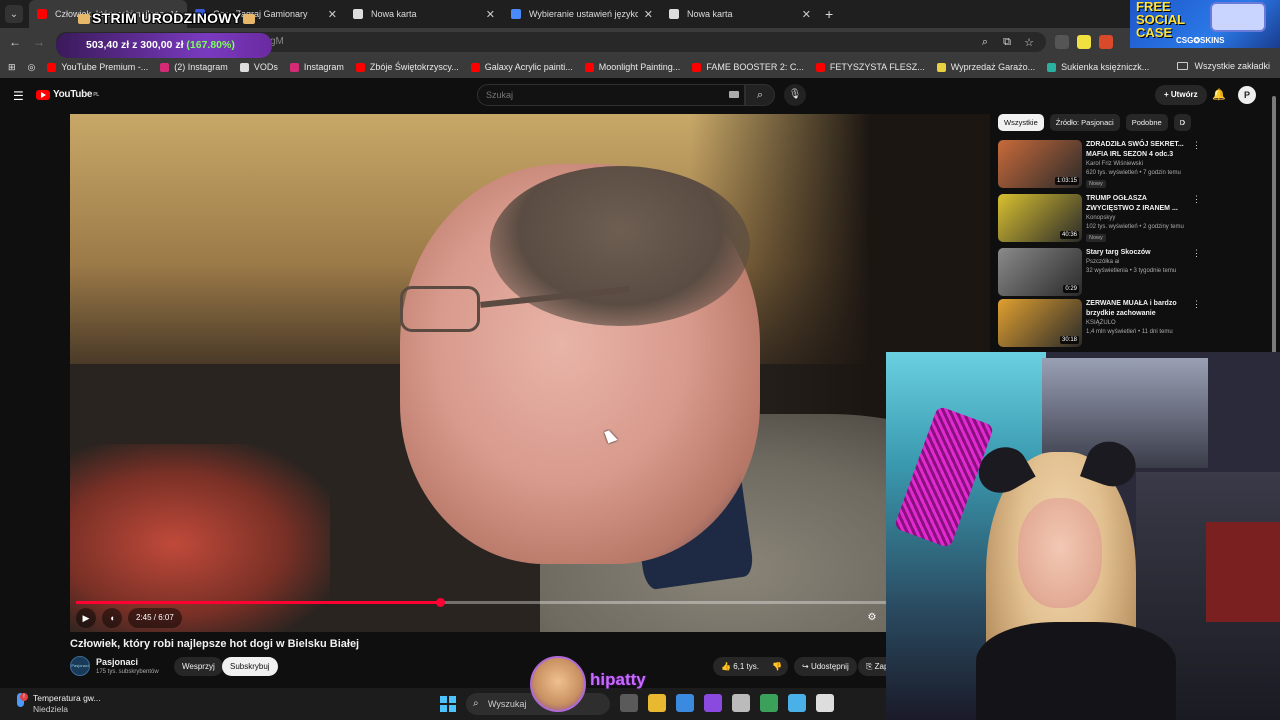 This screenshot has height=720, width=1280. Describe the element at coordinates (198, 666) in the screenshot. I see `support-button: Wesprzyj` at that location.